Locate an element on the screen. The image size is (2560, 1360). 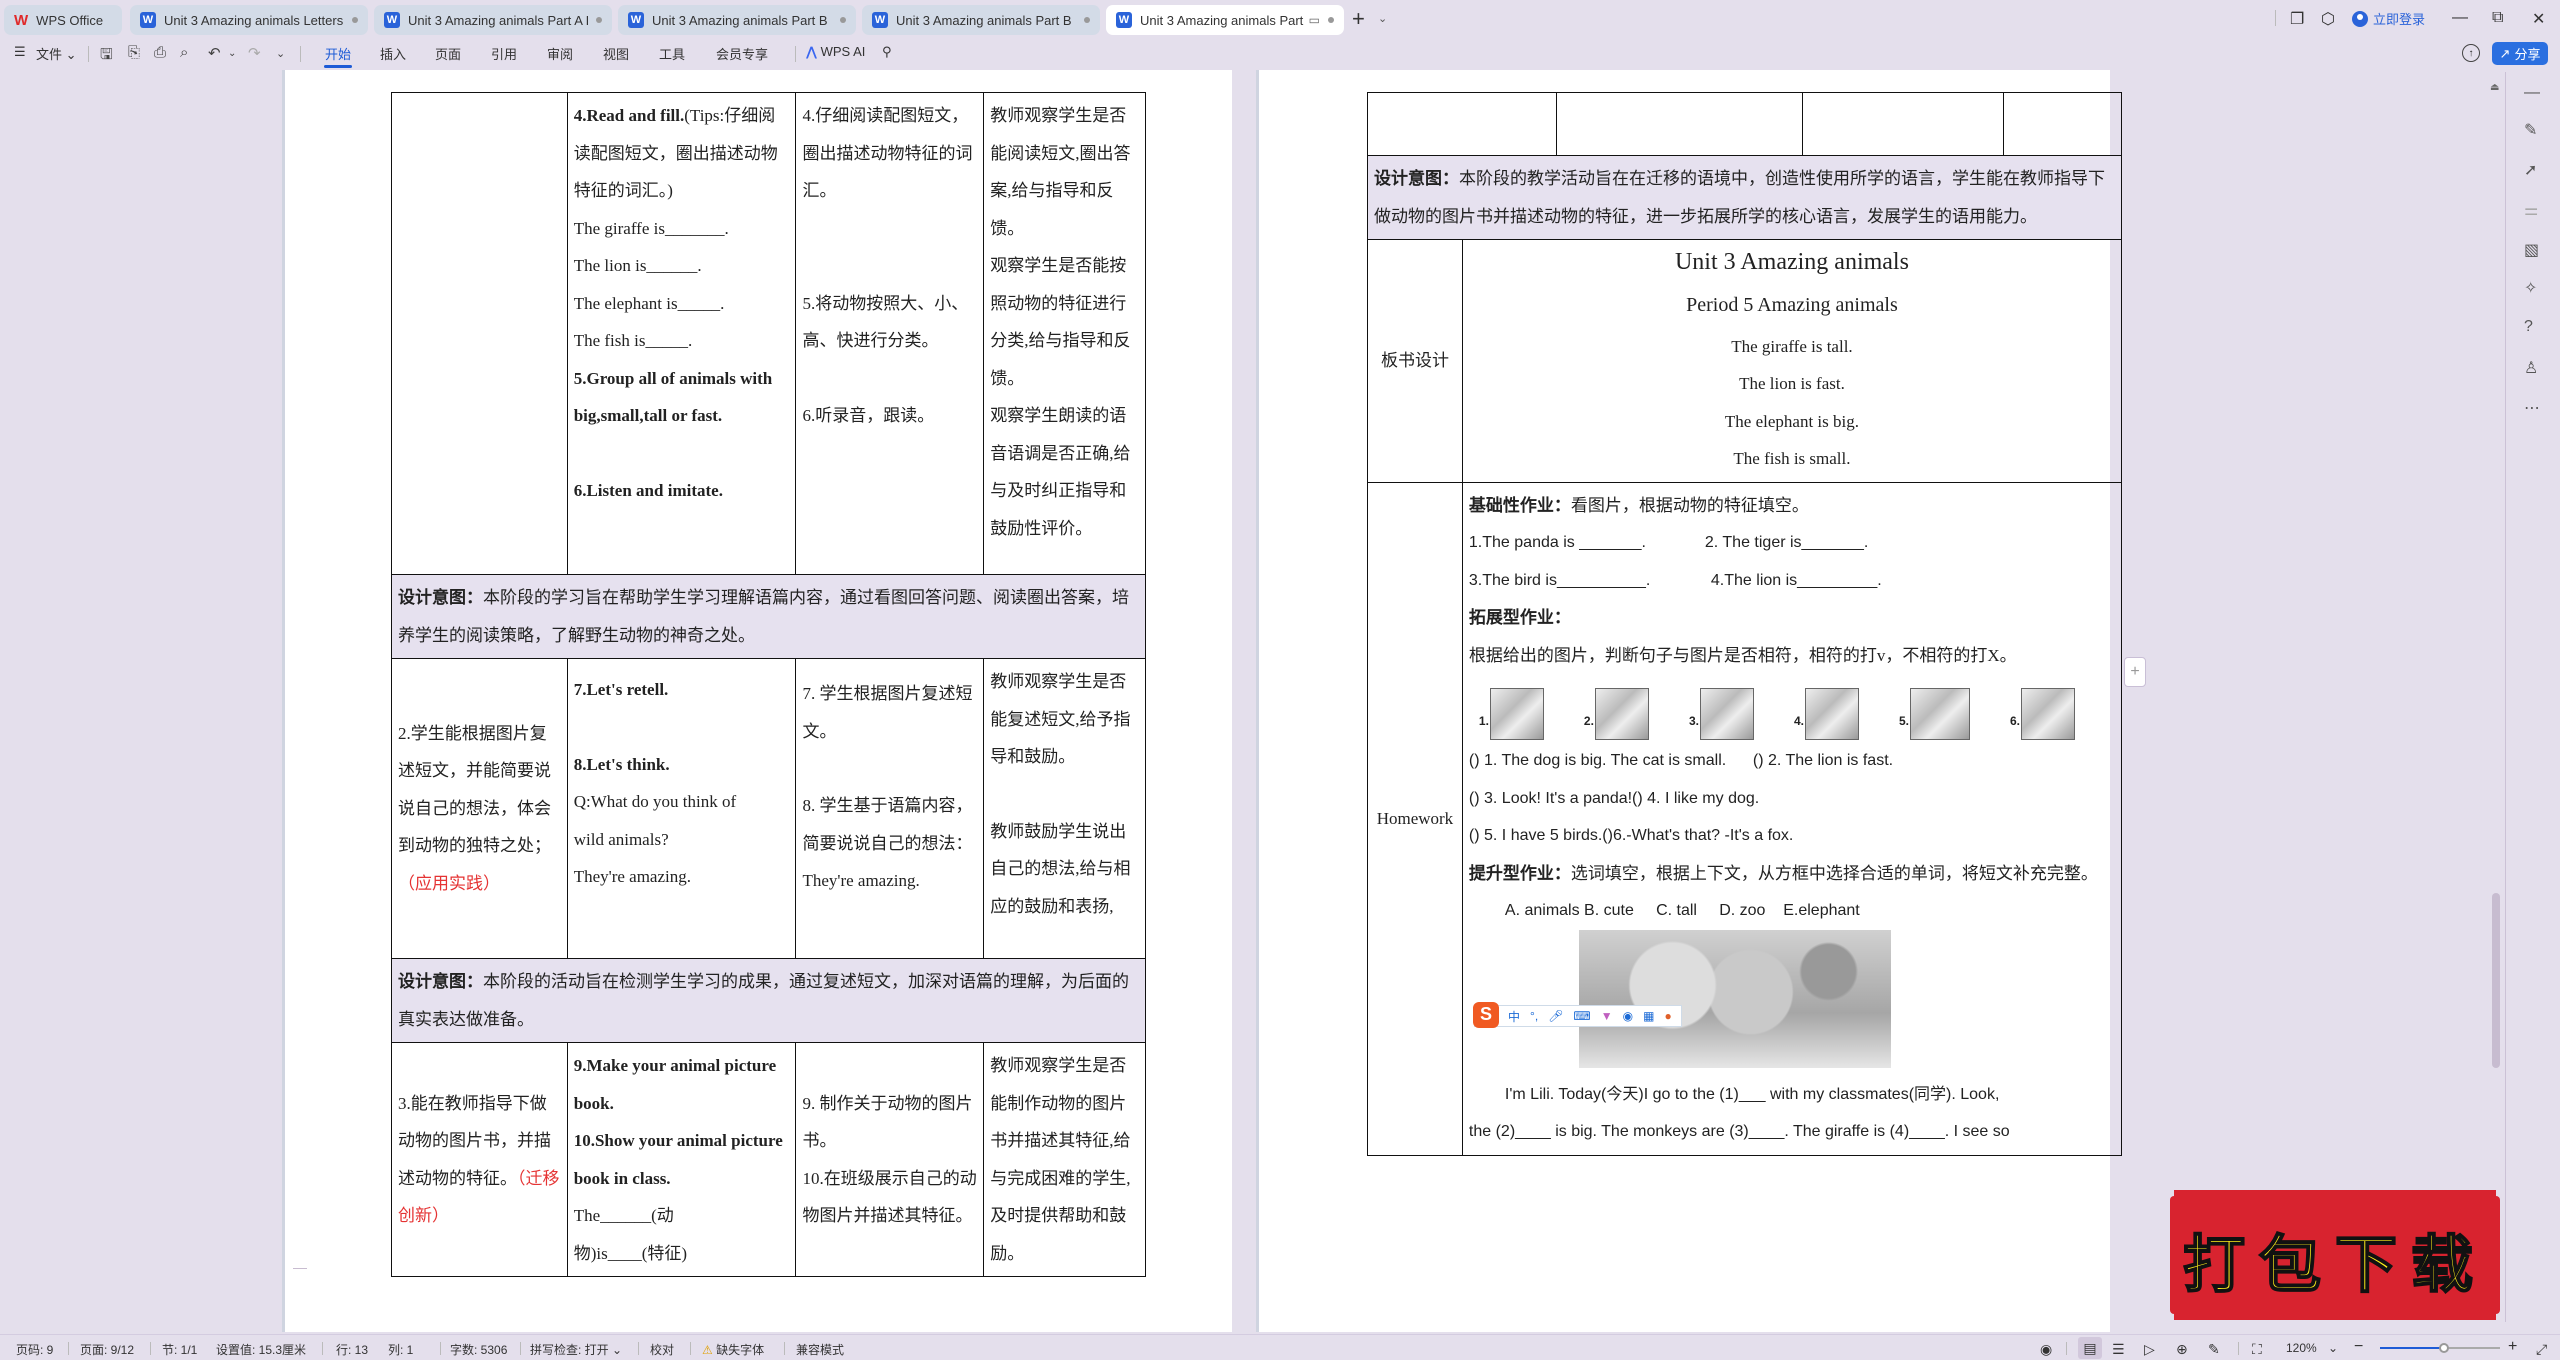
fullscreen-icon: ⤢ is located at coordinates (2541, 1349).